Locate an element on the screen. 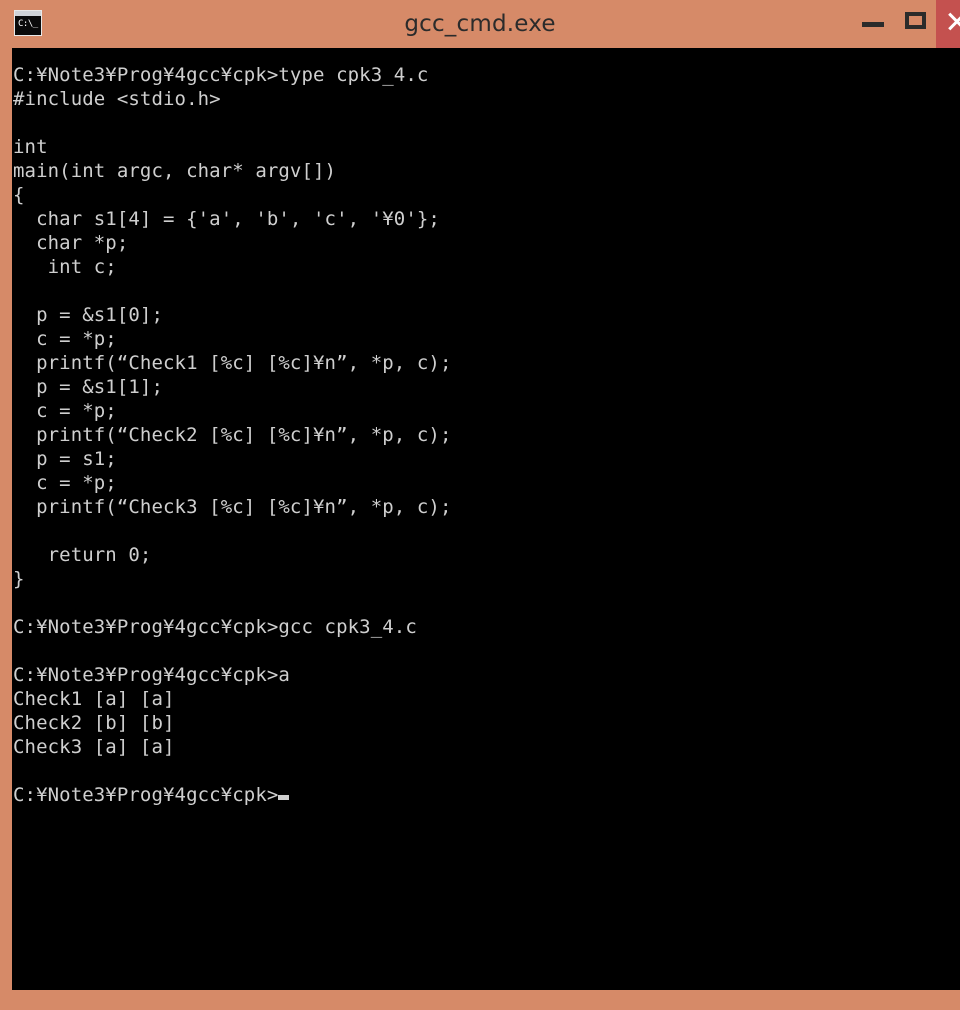 The height and width of the screenshot is (1010, 960). minimize-button is located at coordinates (873, 24).